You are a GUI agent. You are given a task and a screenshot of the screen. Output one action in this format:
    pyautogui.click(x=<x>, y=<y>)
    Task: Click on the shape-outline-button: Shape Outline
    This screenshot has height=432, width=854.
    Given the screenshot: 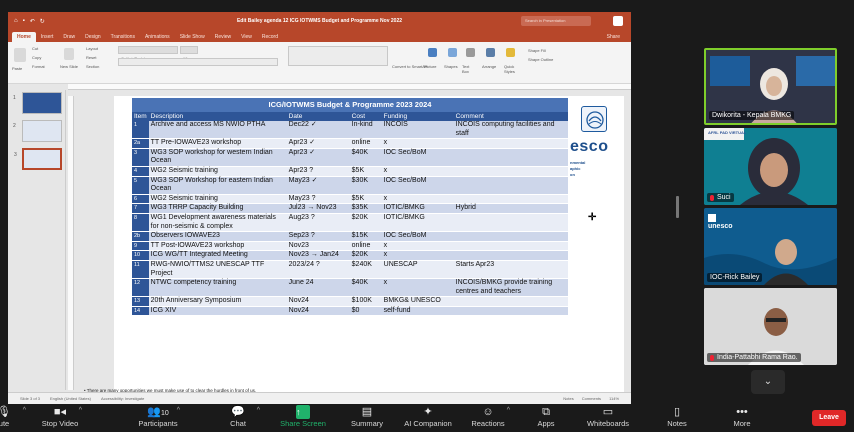 What is the action you would take?
    pyautogui.click(x=540, y=59)
    